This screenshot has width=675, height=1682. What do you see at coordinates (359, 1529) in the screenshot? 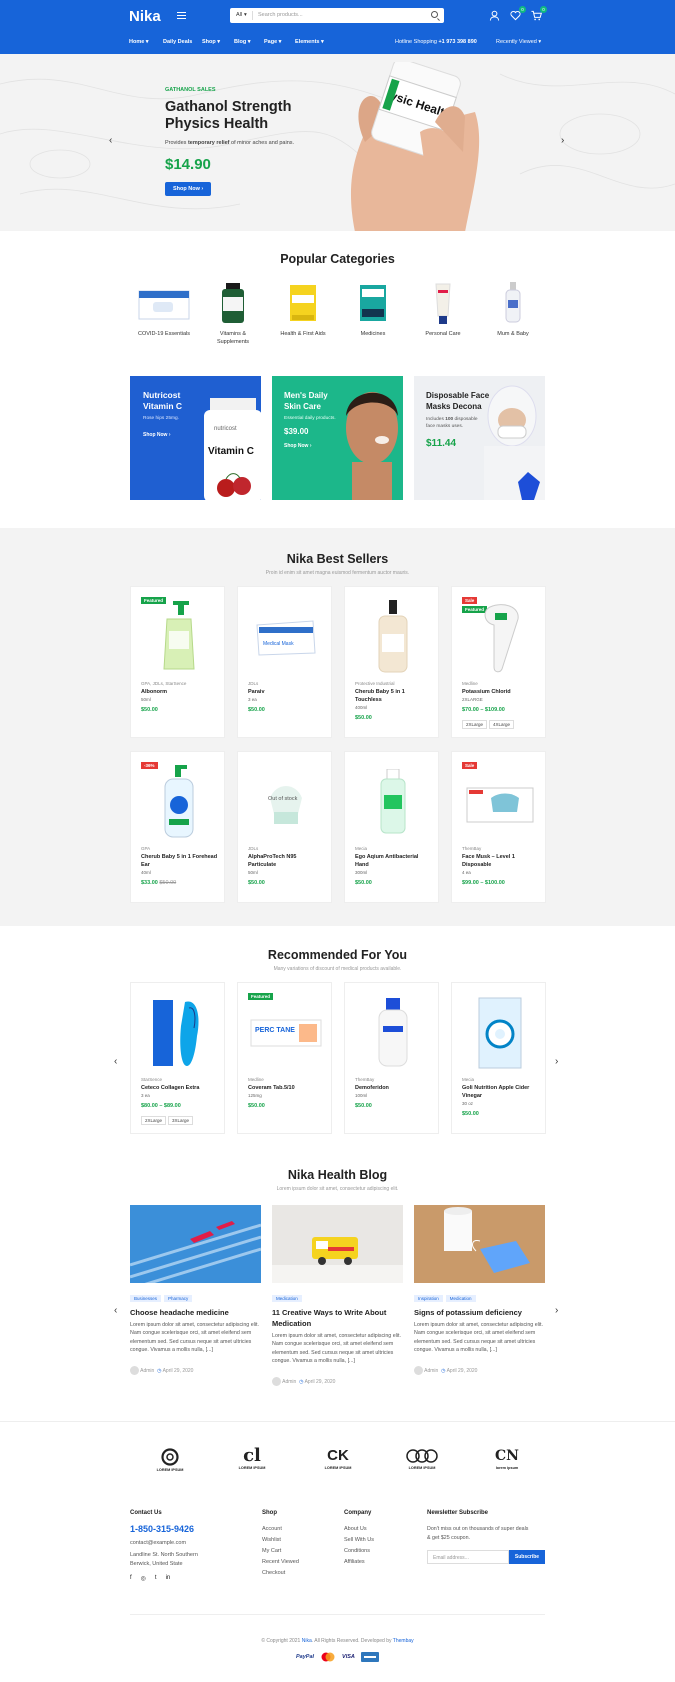
I see `footer-link: About Us` at bounding box center [359, 1529].